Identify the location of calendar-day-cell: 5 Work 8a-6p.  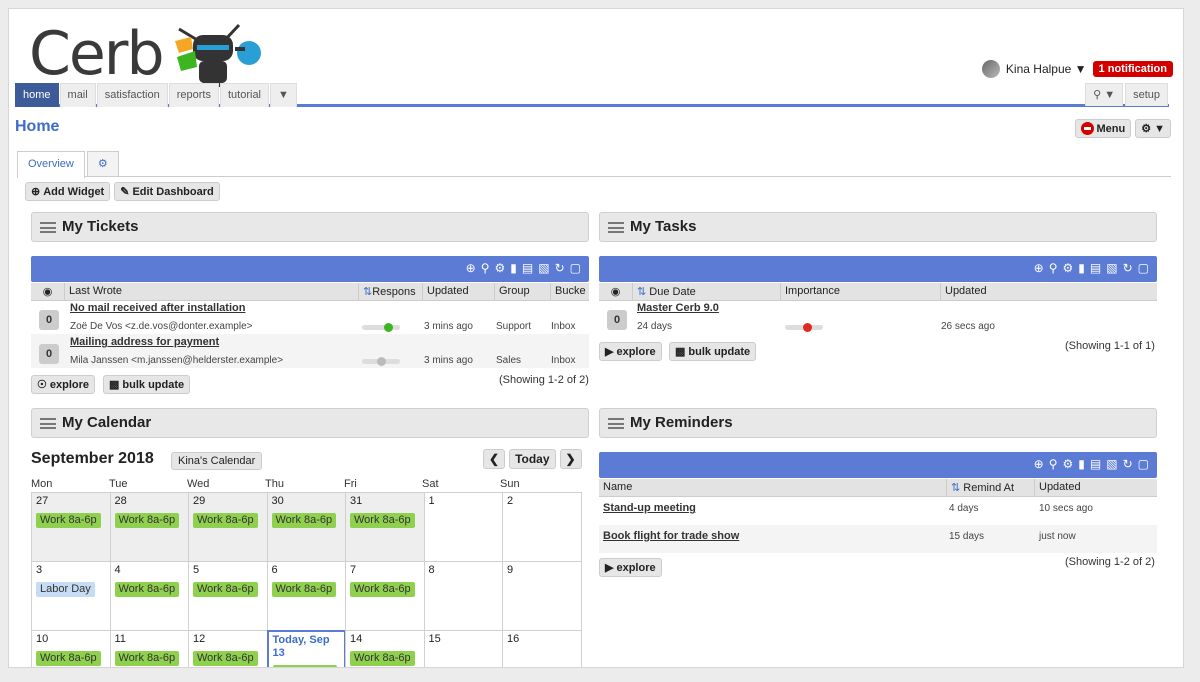
(228, 596).